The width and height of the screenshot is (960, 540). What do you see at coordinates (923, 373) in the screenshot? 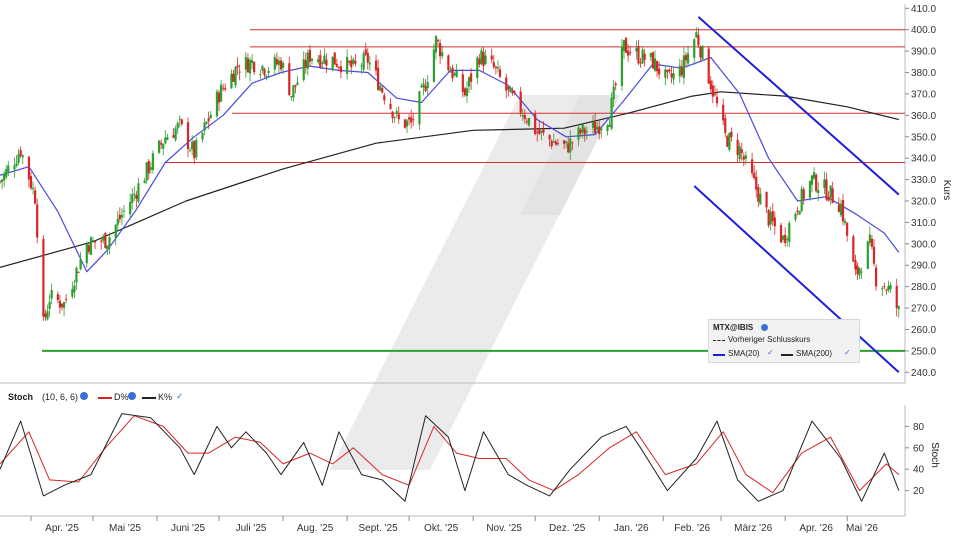
I see `price-tick-label: 240.0` at bounding box center [923, 373].